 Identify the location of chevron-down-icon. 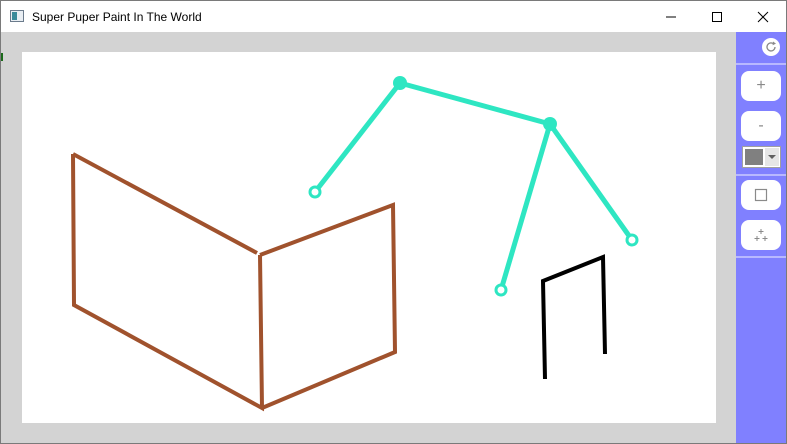
(772, 157).